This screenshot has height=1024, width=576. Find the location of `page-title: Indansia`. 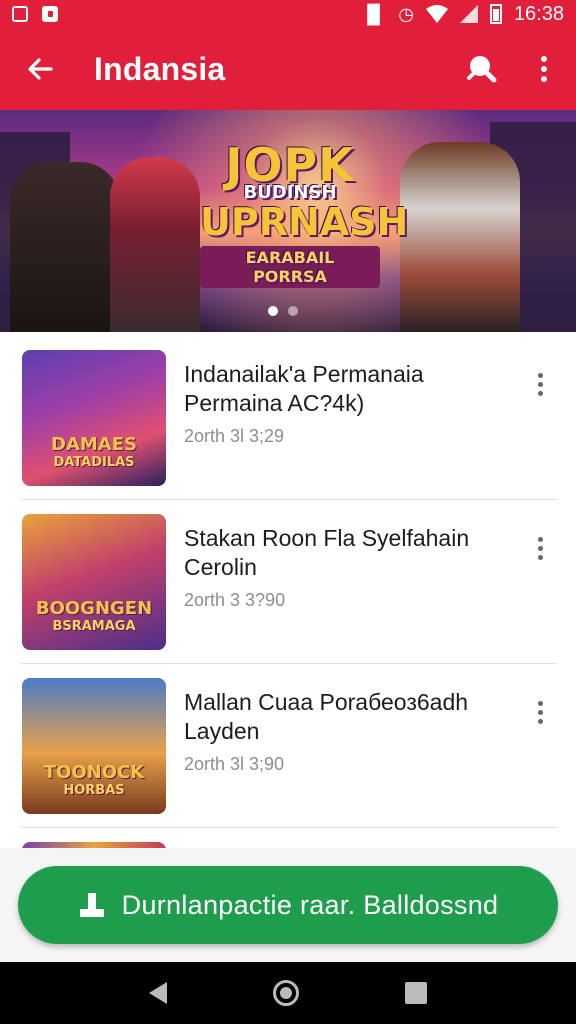

page-title: Indansia is located at coordinates (160, 68).